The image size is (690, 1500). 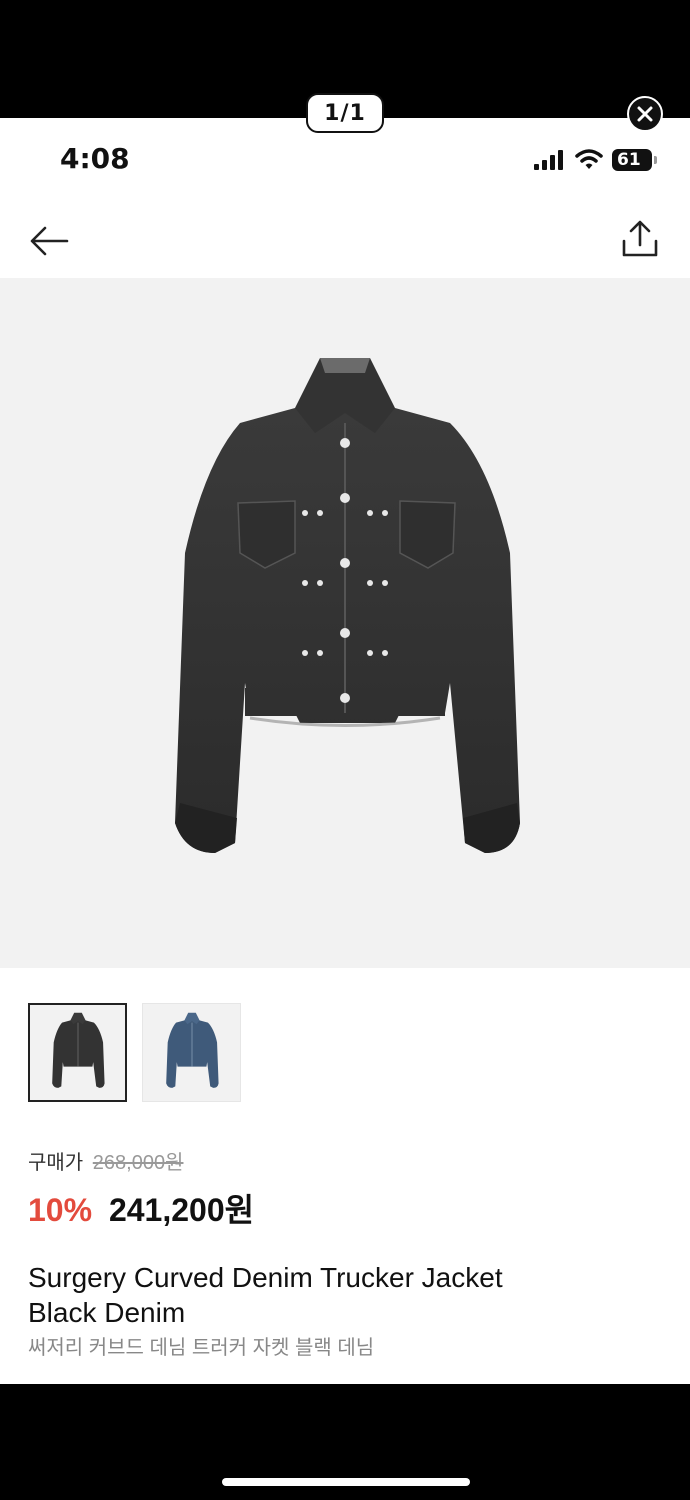 I want to click on sale-price-row: 10% 241,200원, so click(x=348, y=1208).